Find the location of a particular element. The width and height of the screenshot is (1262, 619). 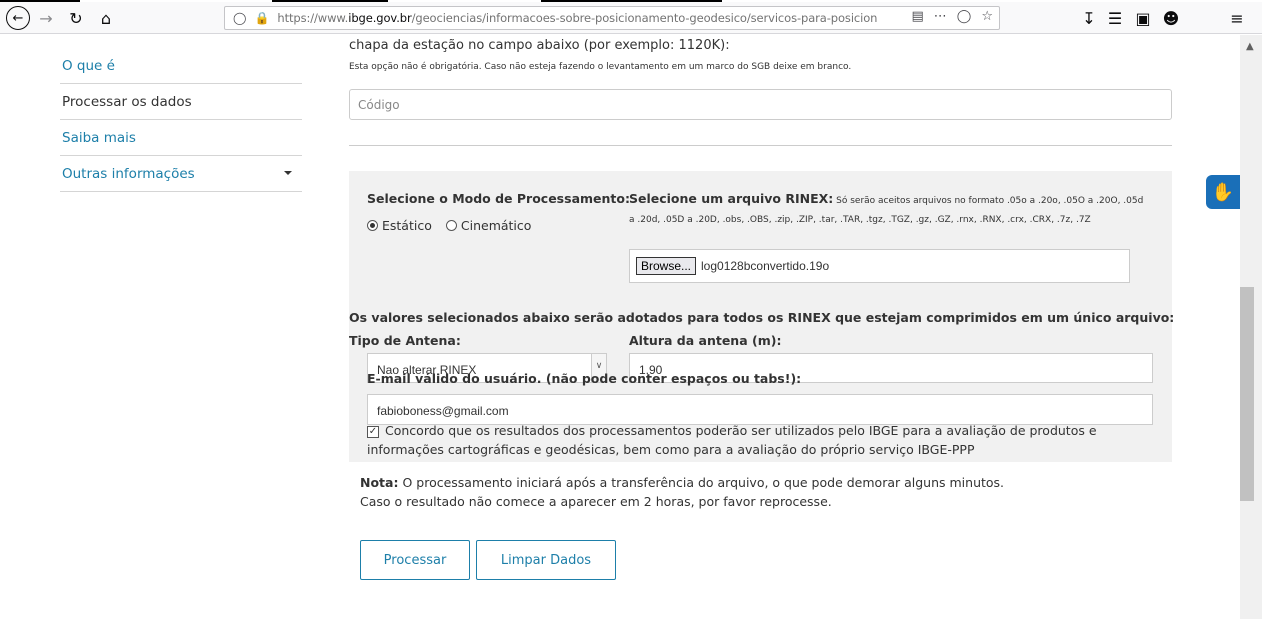

mode-label: Selecione o Modo de Processamento: is located at coordinates (498, 198).